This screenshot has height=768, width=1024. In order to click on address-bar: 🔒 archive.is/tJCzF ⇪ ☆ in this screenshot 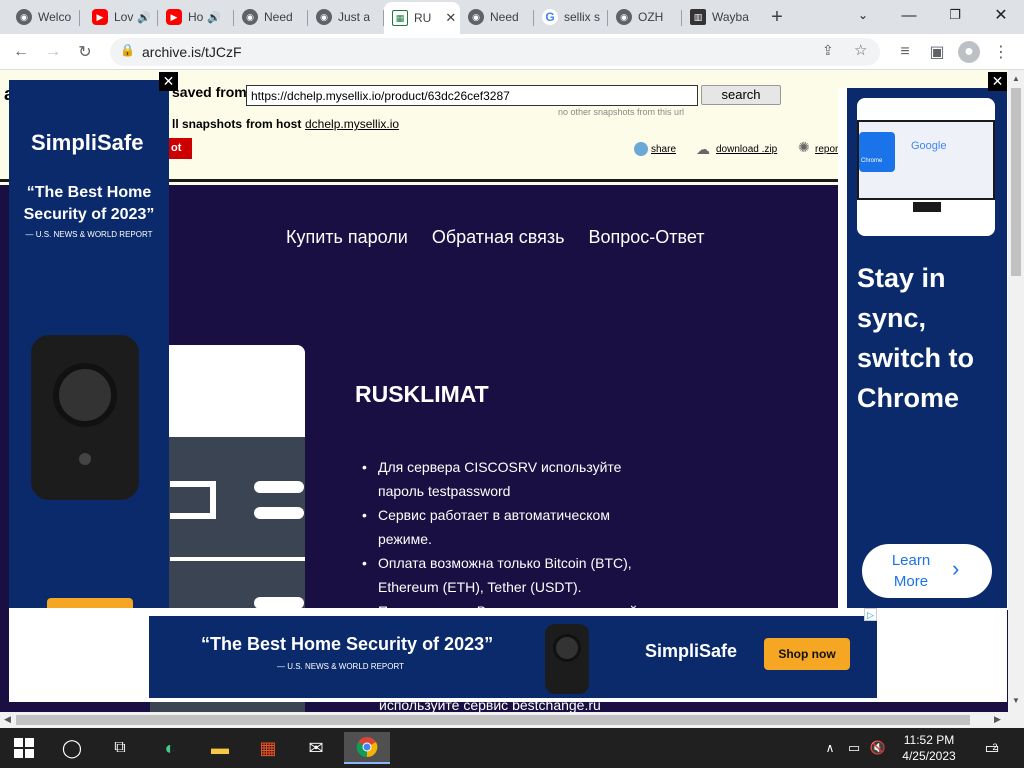, I will do `click(495, 52)`.